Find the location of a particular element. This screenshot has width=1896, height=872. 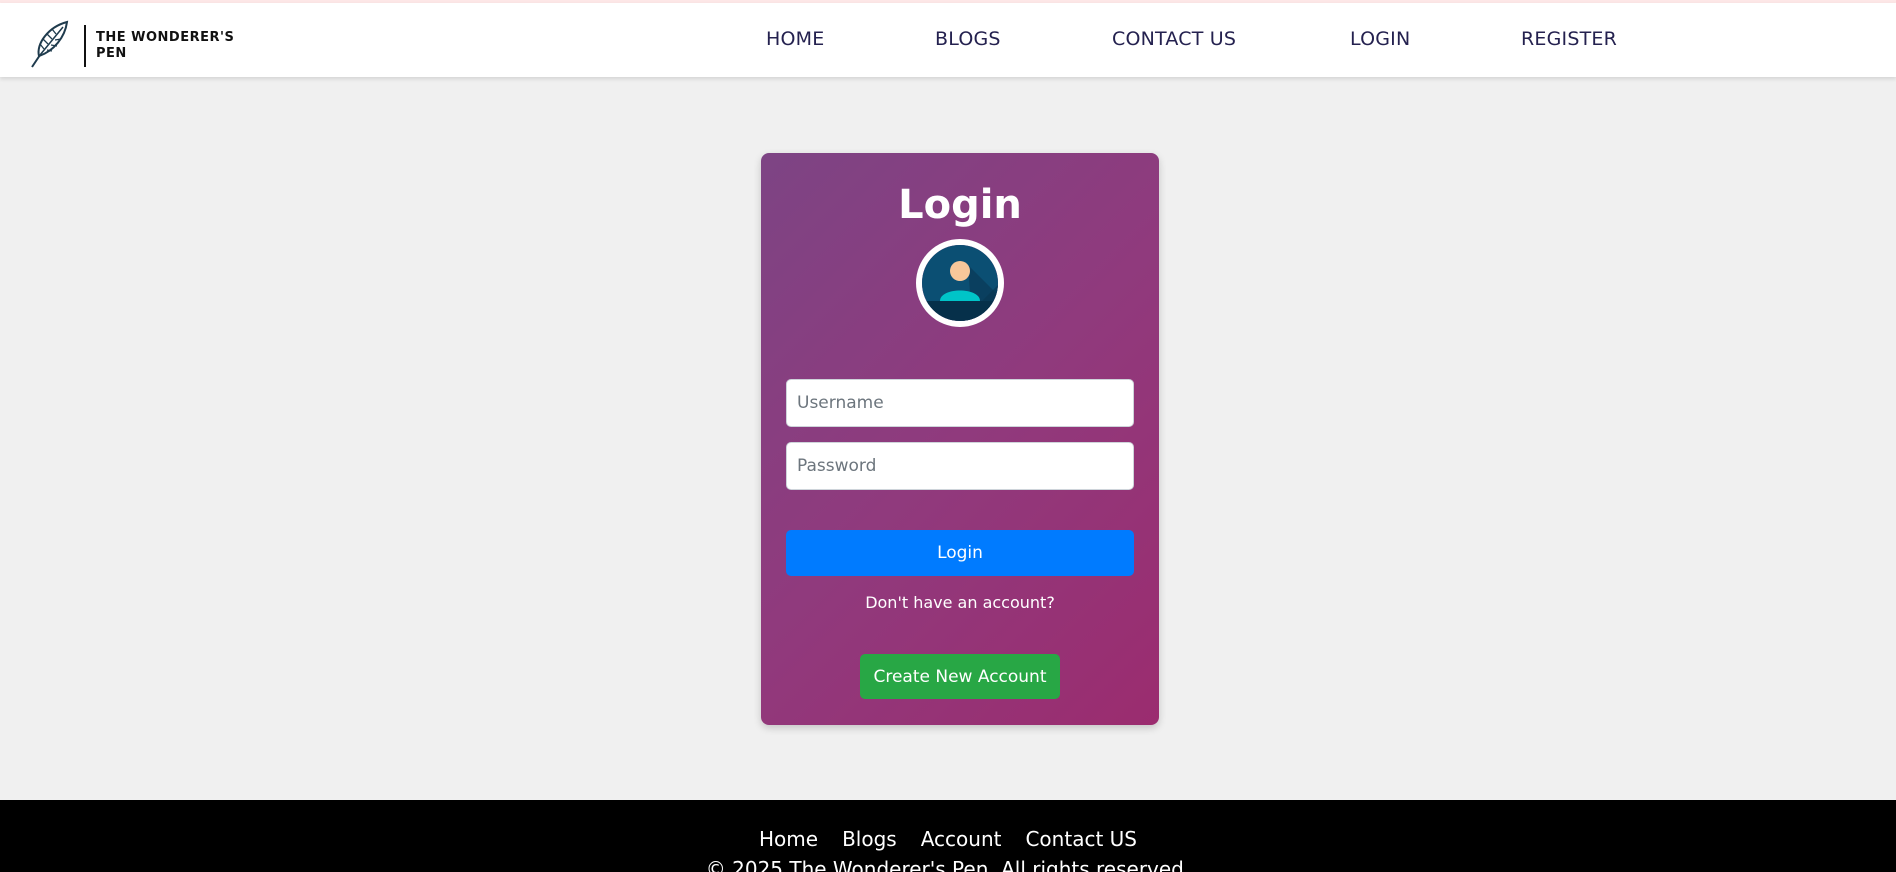

nav-home: HOME is located at coordinates (795, 39).